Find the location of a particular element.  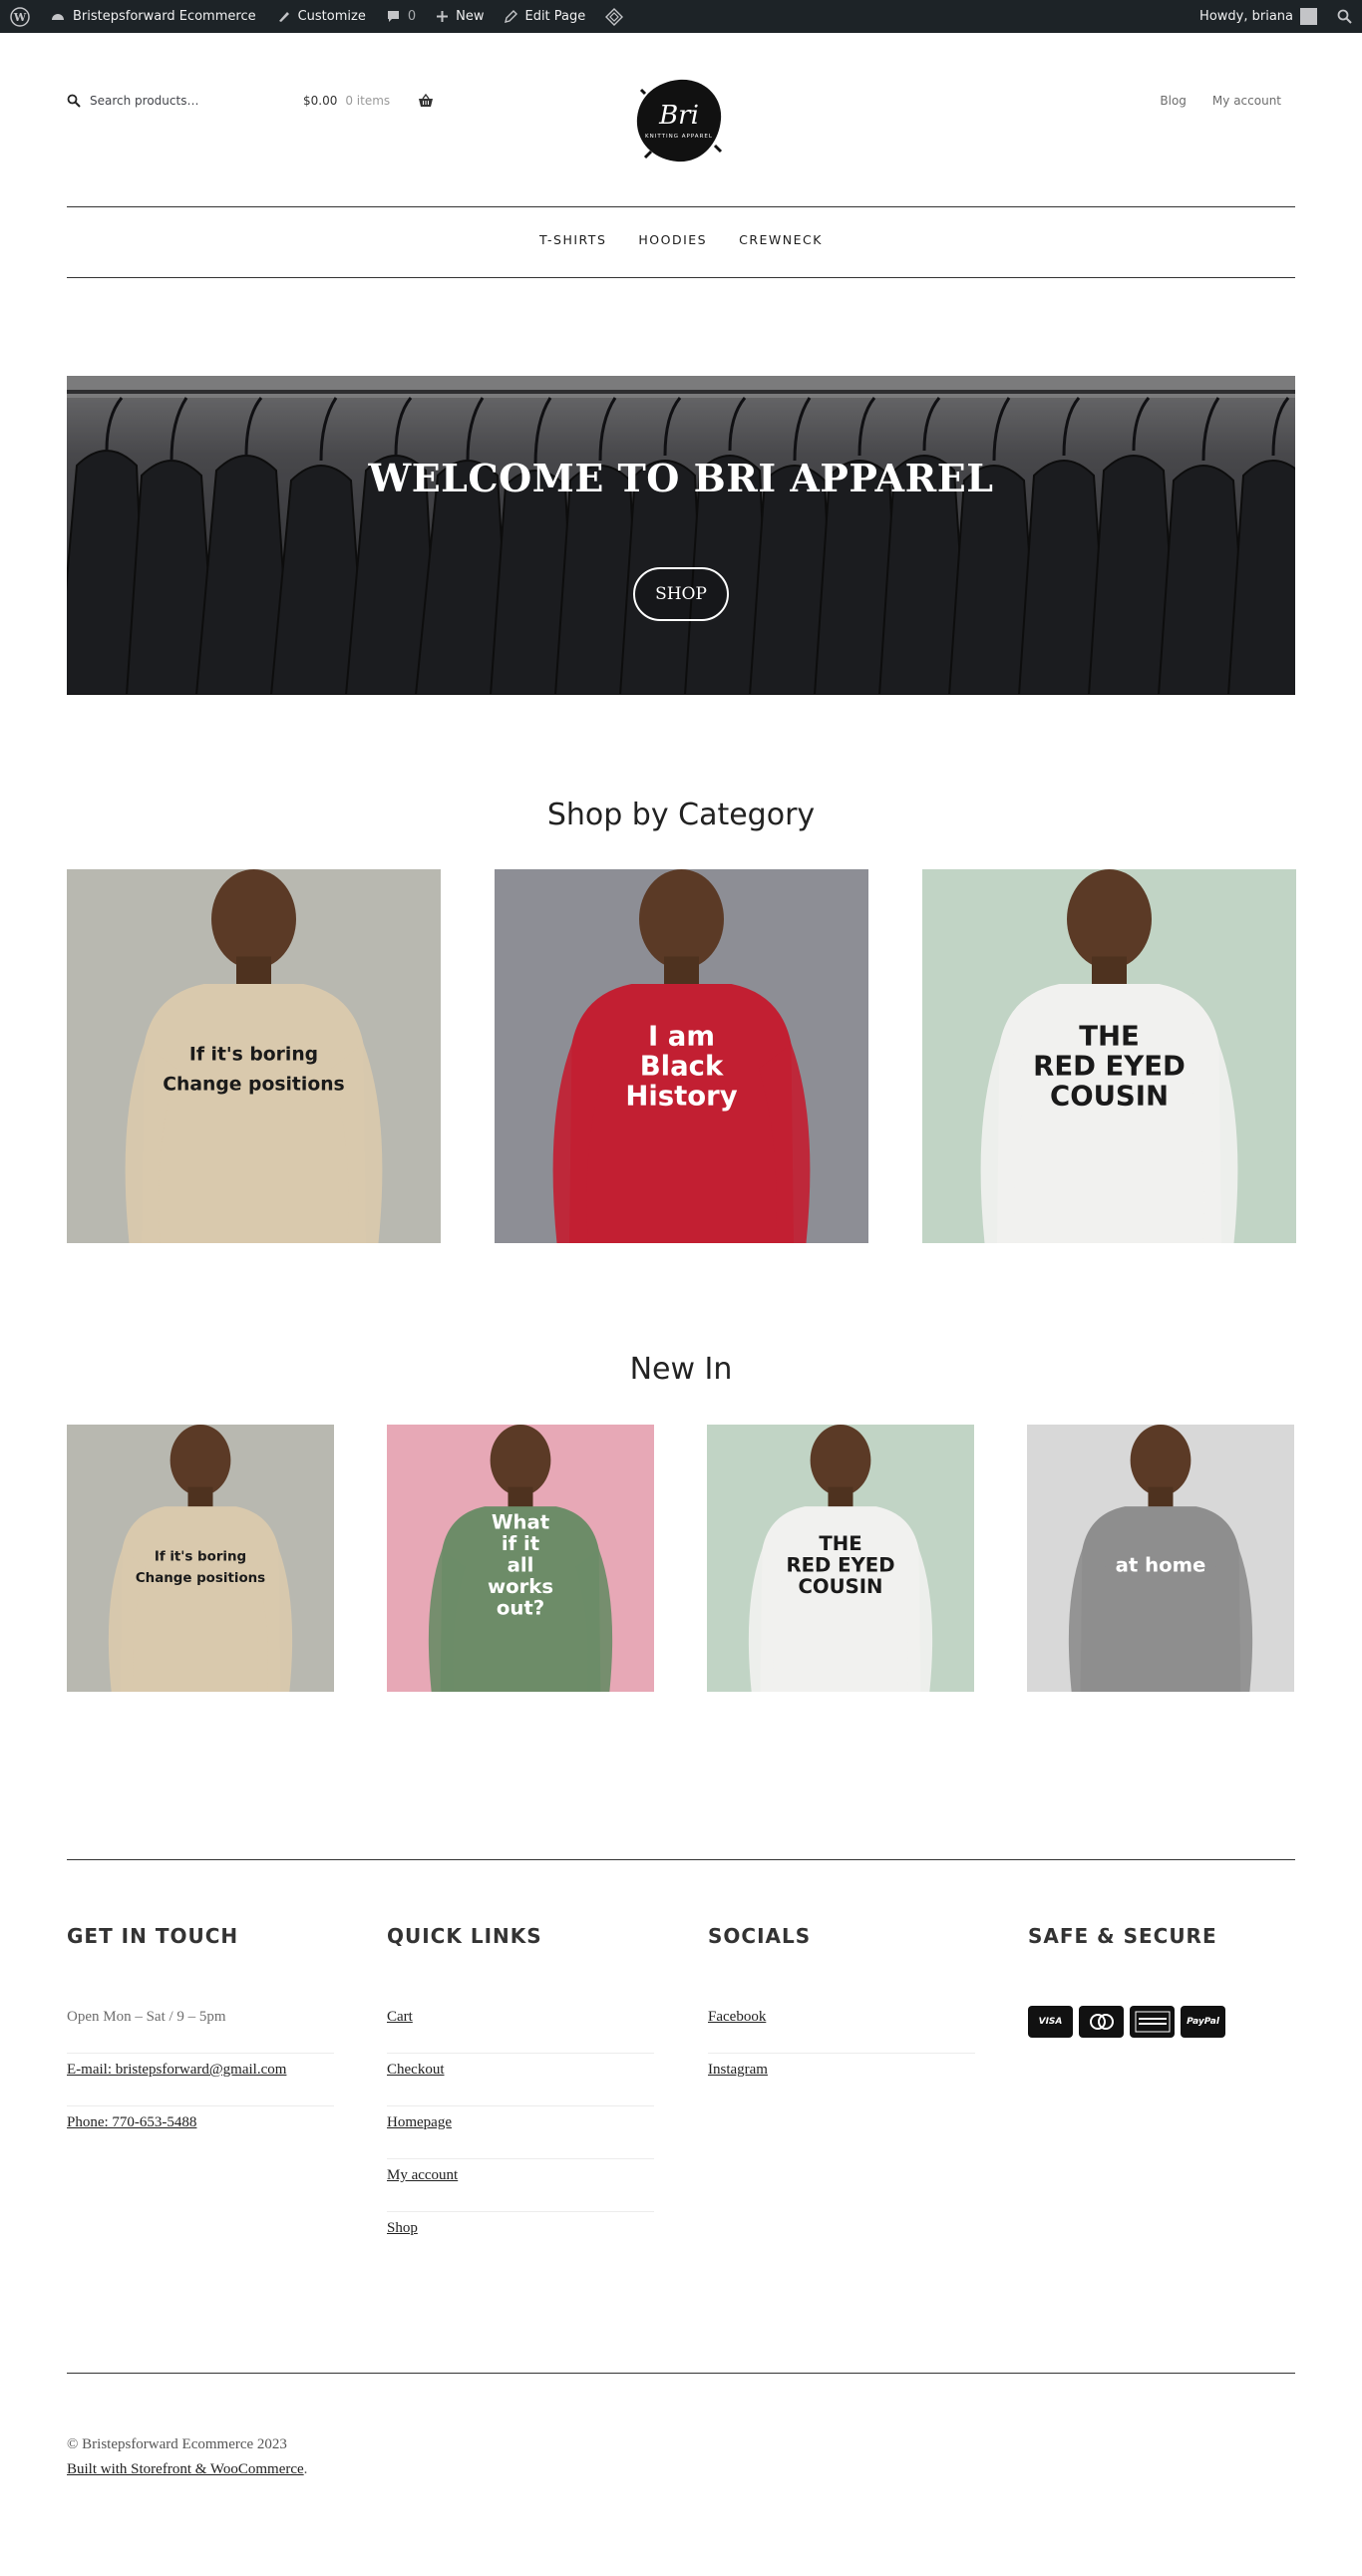

quick-link-my-account: My account is located at coordinates (423, 2175).